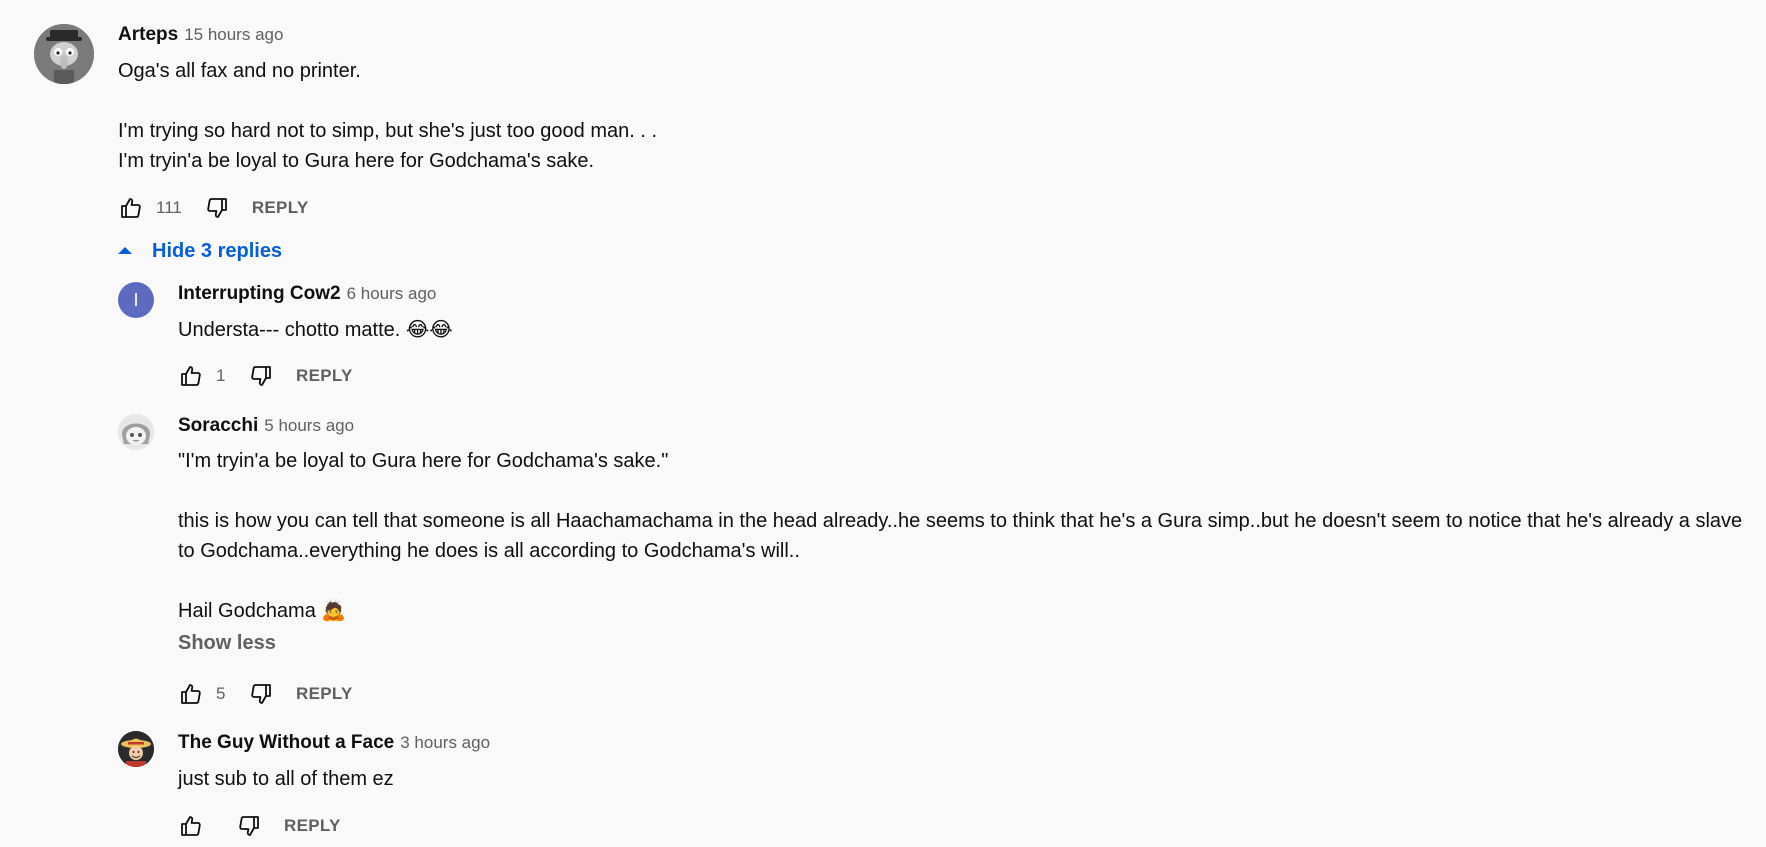 This screenshot has width=1766, height=847. I want to click on like-count: 5, so click(221, 693).